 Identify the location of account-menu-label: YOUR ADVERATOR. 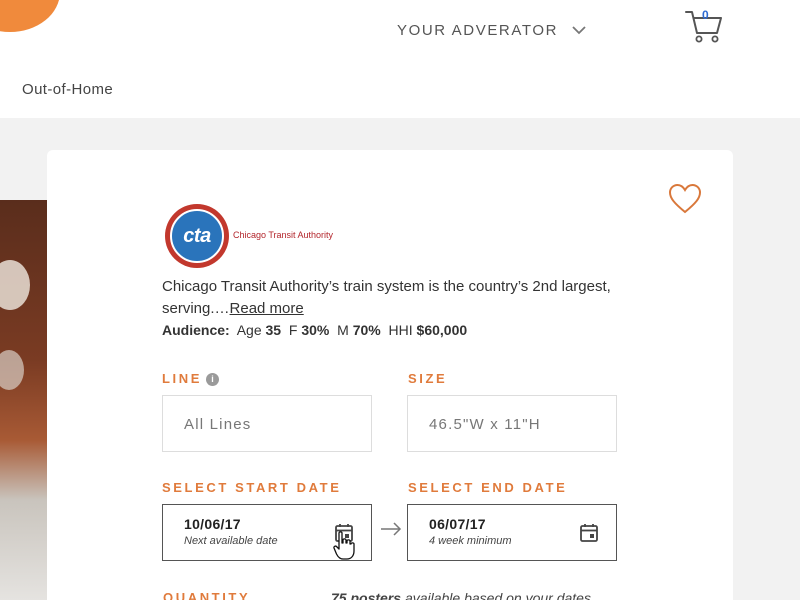
(478, 30).